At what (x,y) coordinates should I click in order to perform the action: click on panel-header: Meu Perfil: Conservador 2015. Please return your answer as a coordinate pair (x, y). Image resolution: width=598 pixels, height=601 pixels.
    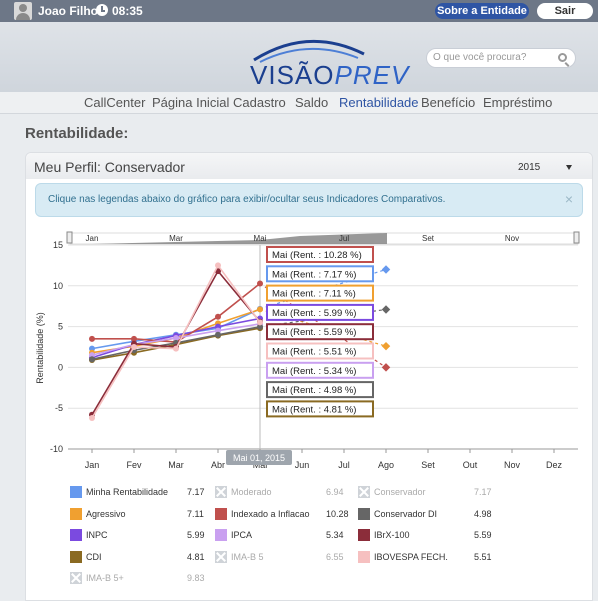
    Looking at the image, I should click on (309, 166).